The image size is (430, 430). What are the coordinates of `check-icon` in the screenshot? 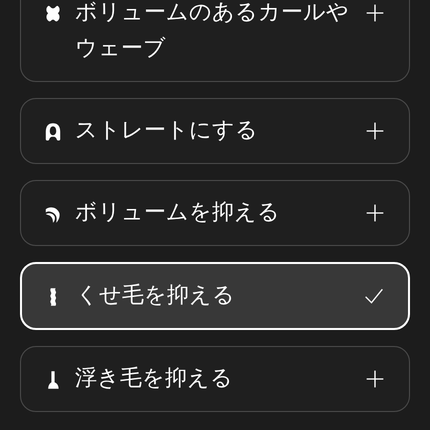 It's located at (374, 296).